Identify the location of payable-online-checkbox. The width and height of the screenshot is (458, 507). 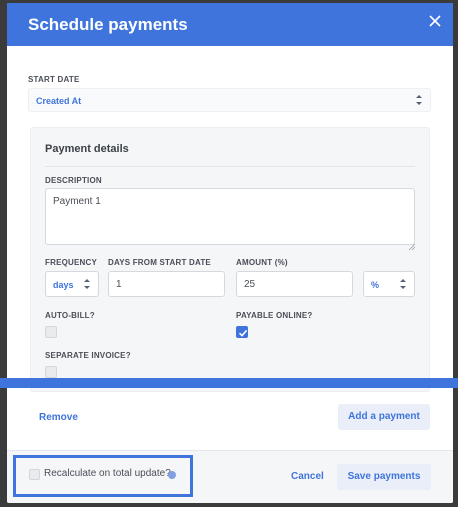
(242, 332).